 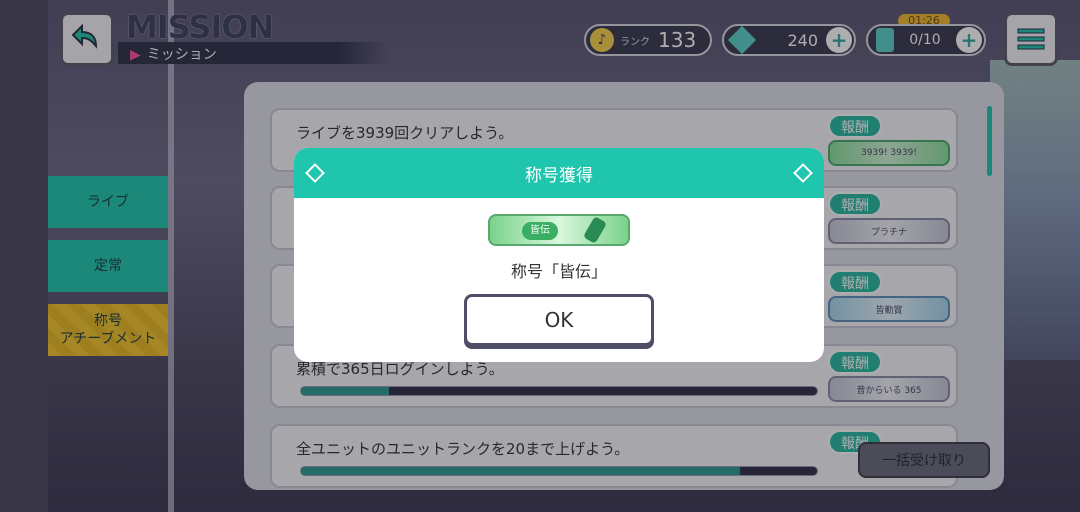 What do you see at coordinates (540, 231) in the screenshot?
I see `badge-text: 皆伝` at bounding box center [540, 231].